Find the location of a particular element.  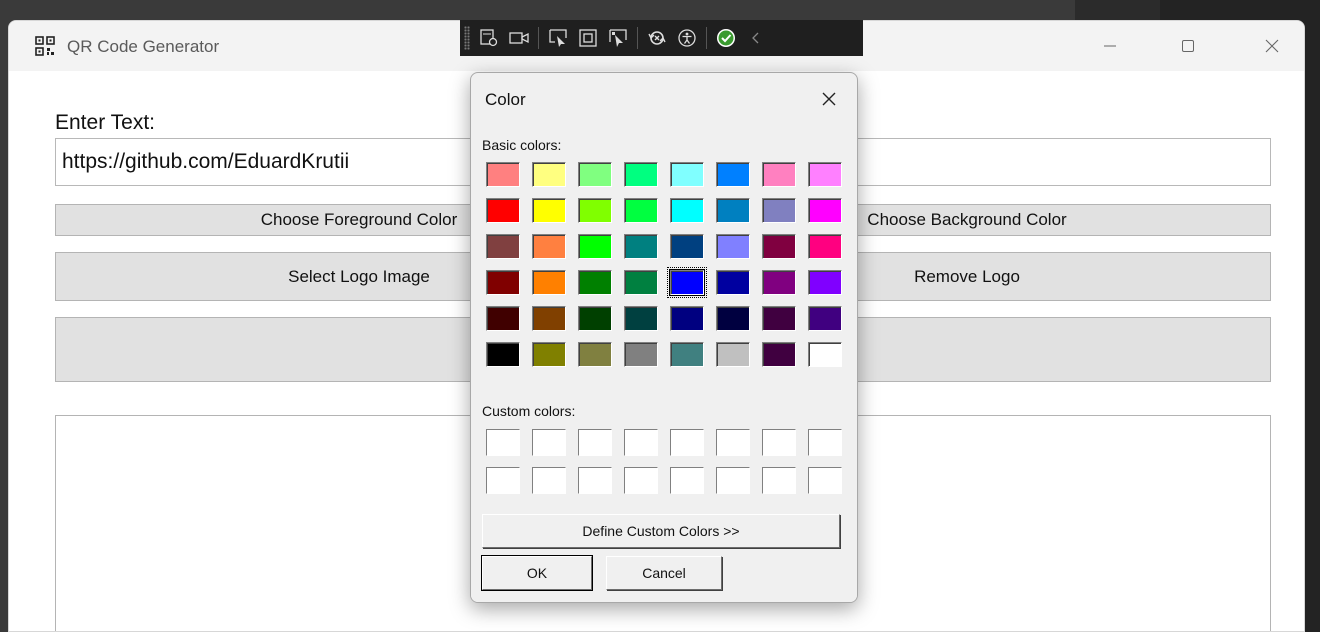

basic-colors-label: Basic colors: is located at coordinates (522, 145).